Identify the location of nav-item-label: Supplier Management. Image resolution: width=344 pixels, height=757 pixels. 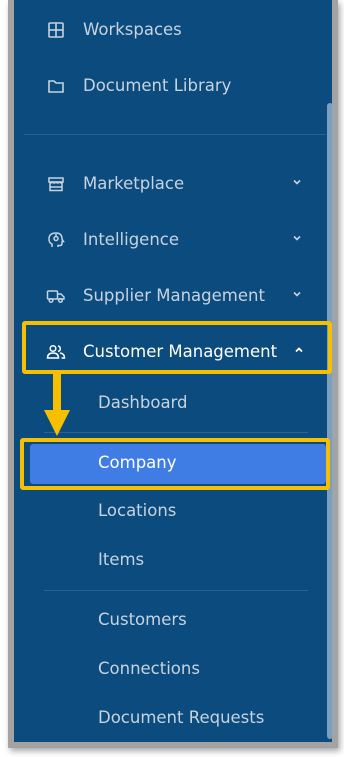
(174, 295).